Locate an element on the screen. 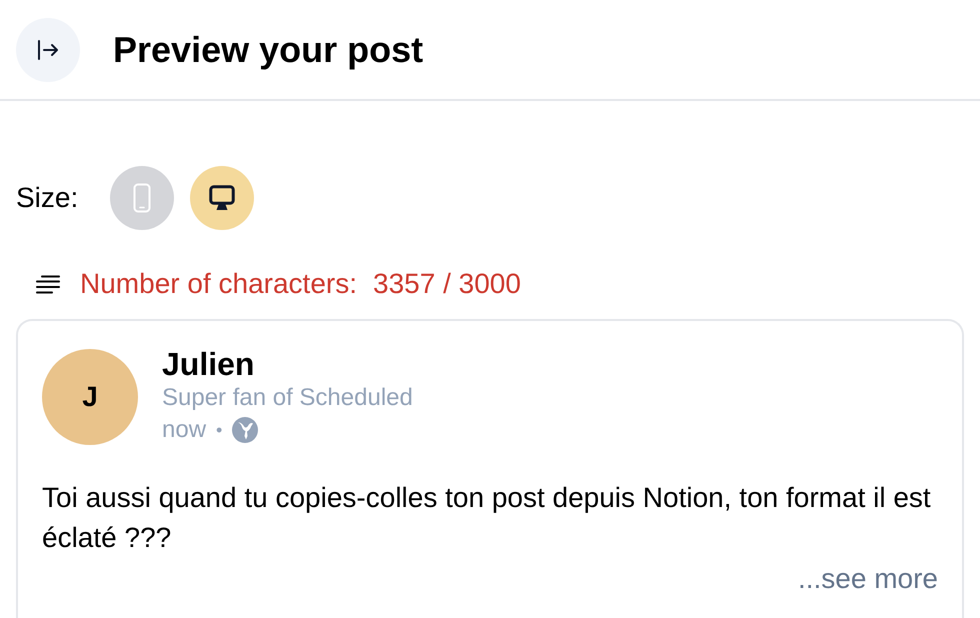  see-more-link: ...see more is located at coordinates (868, 579).